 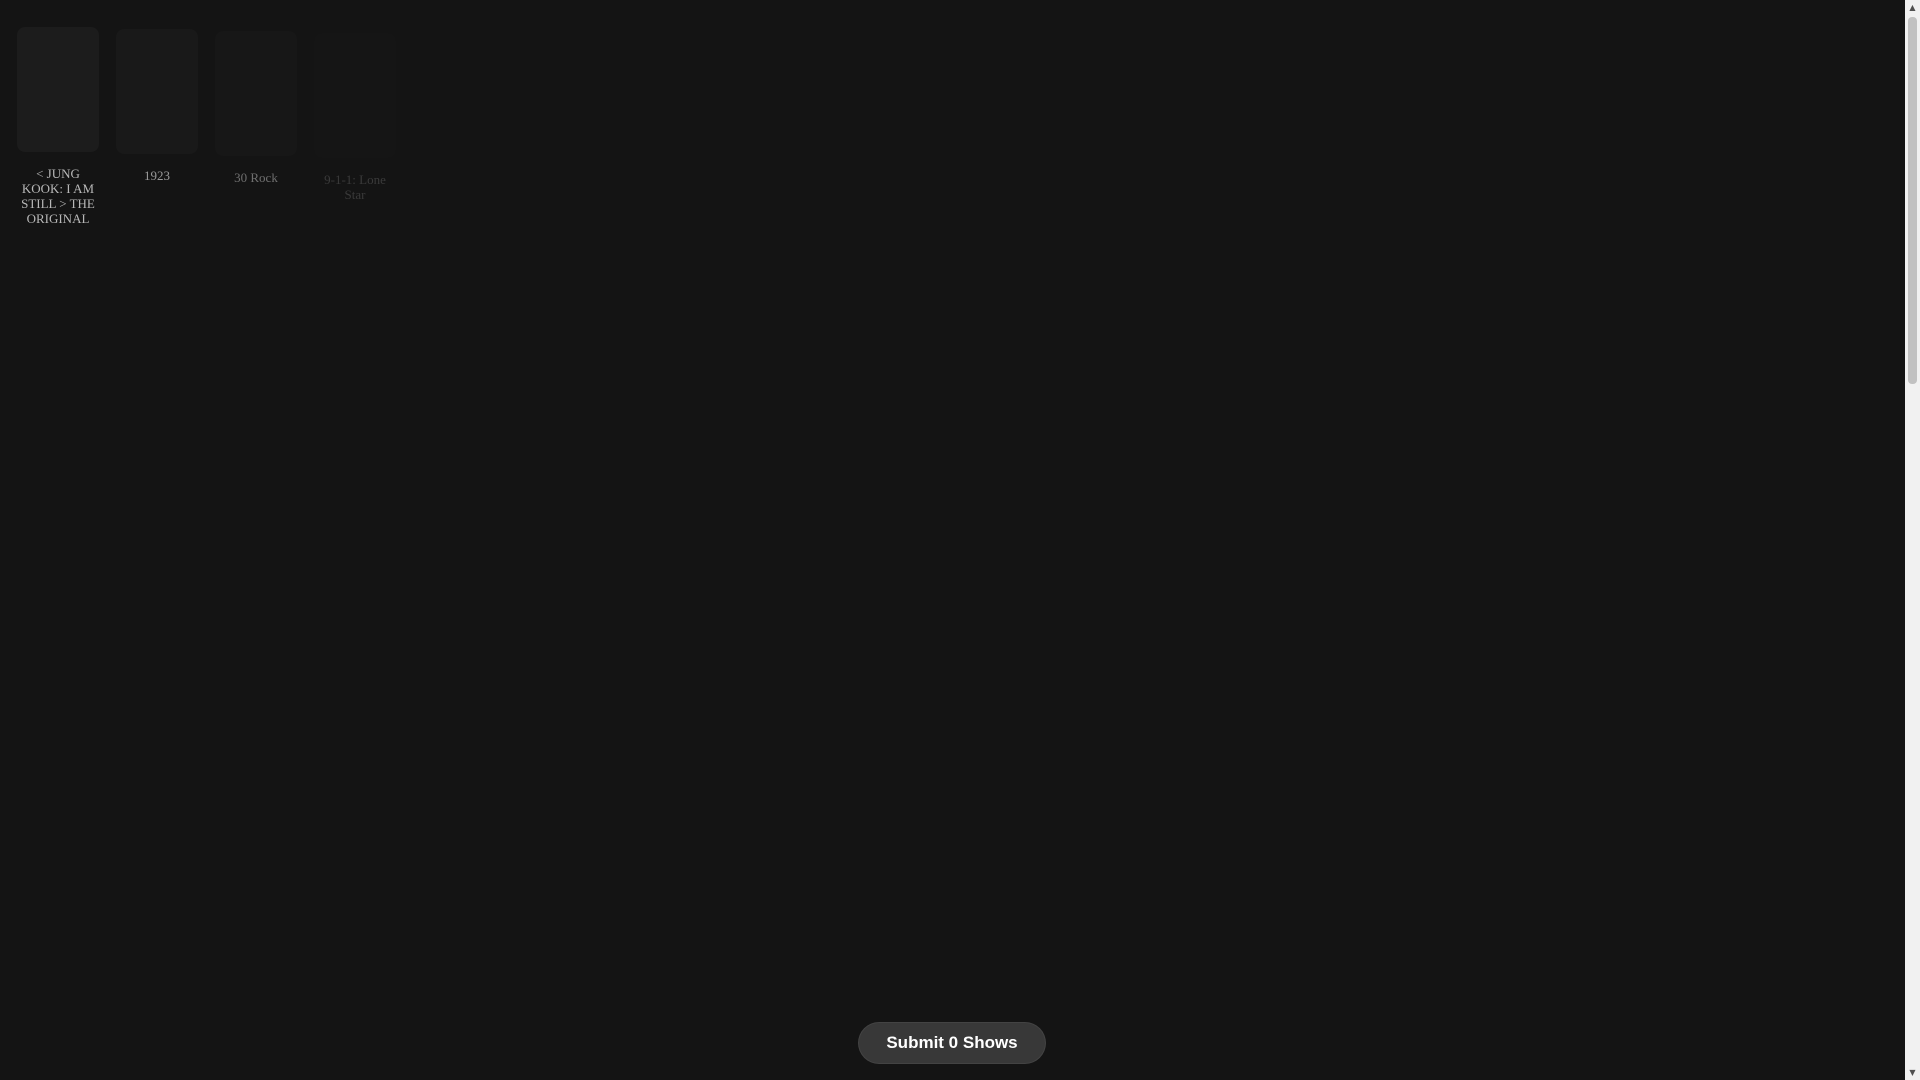 What do you see at coordinates (1912, 200) in the screenshot?
I see `scrollbar-thumb` at bounding box center [1912, 200].